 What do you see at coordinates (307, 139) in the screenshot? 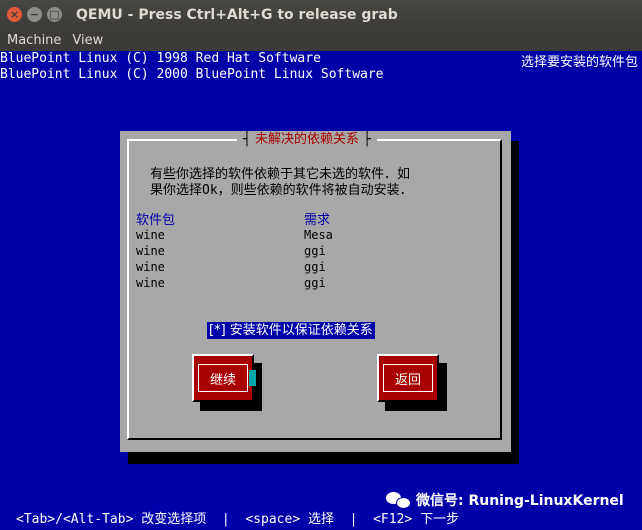
I see `dialog-title: ┤ 未解决的依赖关系 ├` at bounding box center [307, 139].